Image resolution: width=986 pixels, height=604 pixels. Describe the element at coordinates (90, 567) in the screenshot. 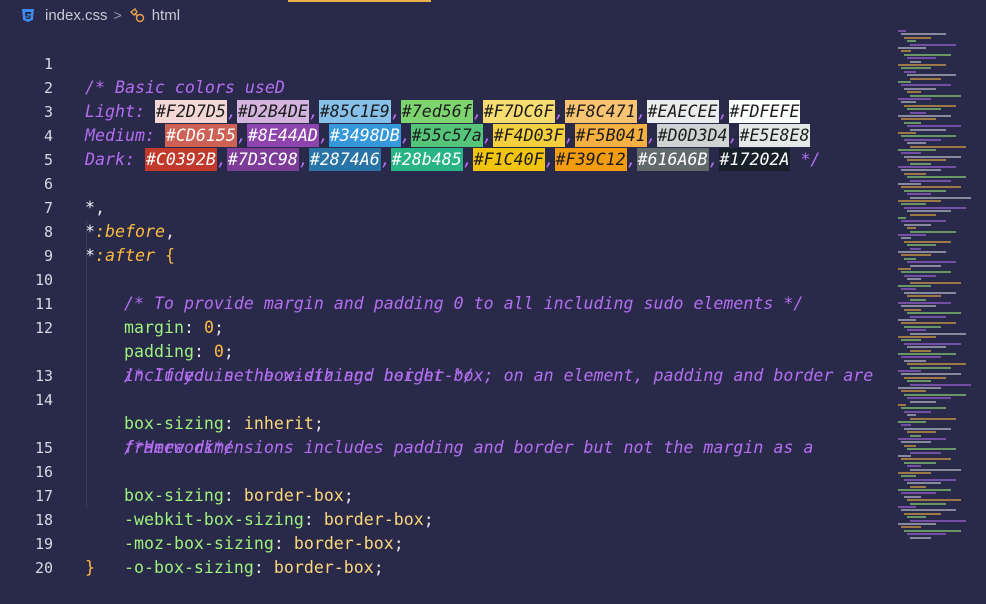

I see `close-brace: }` at that location.